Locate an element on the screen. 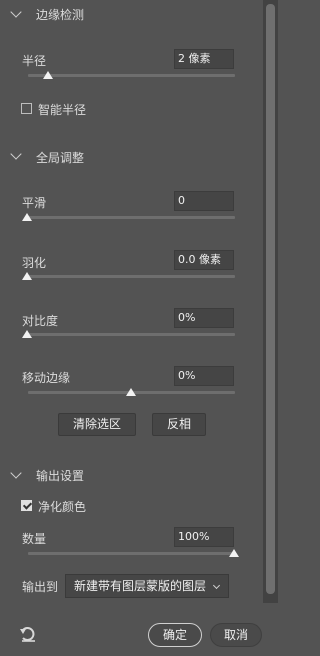 Image resolution: width=320 pixels, height=656 pixels. amount-label: 数量 is located at coordinates (34, 539).